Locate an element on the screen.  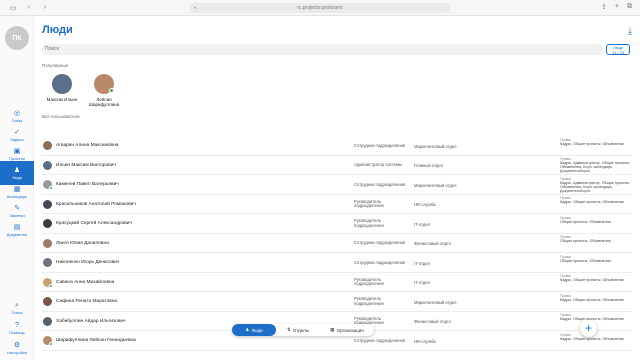
person-icon: ♟ is located at coordinates (17, 170).